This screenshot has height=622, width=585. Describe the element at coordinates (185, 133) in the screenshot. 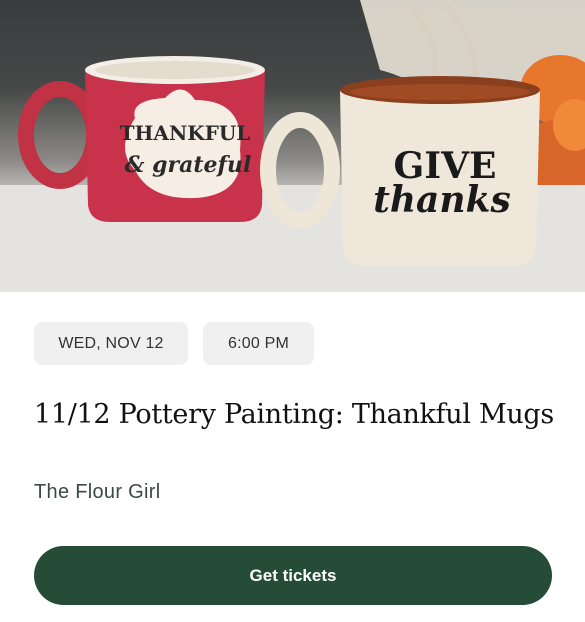

I see `mug-left-line1: THANKFUL` at that location.